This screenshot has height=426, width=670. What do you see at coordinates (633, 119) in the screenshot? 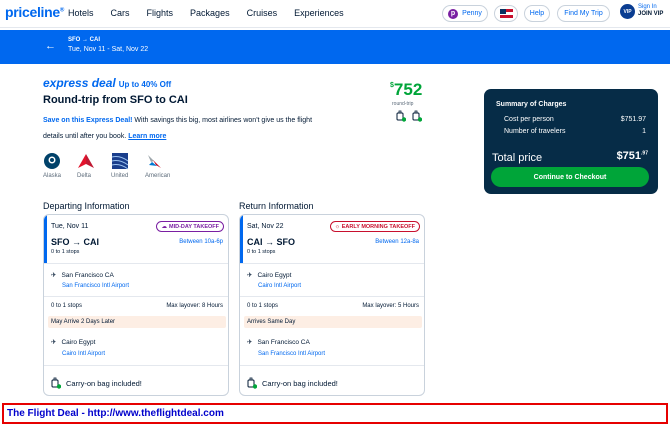
I see `cost-per-person-value: $751.97` at bounding box center [633, 119].